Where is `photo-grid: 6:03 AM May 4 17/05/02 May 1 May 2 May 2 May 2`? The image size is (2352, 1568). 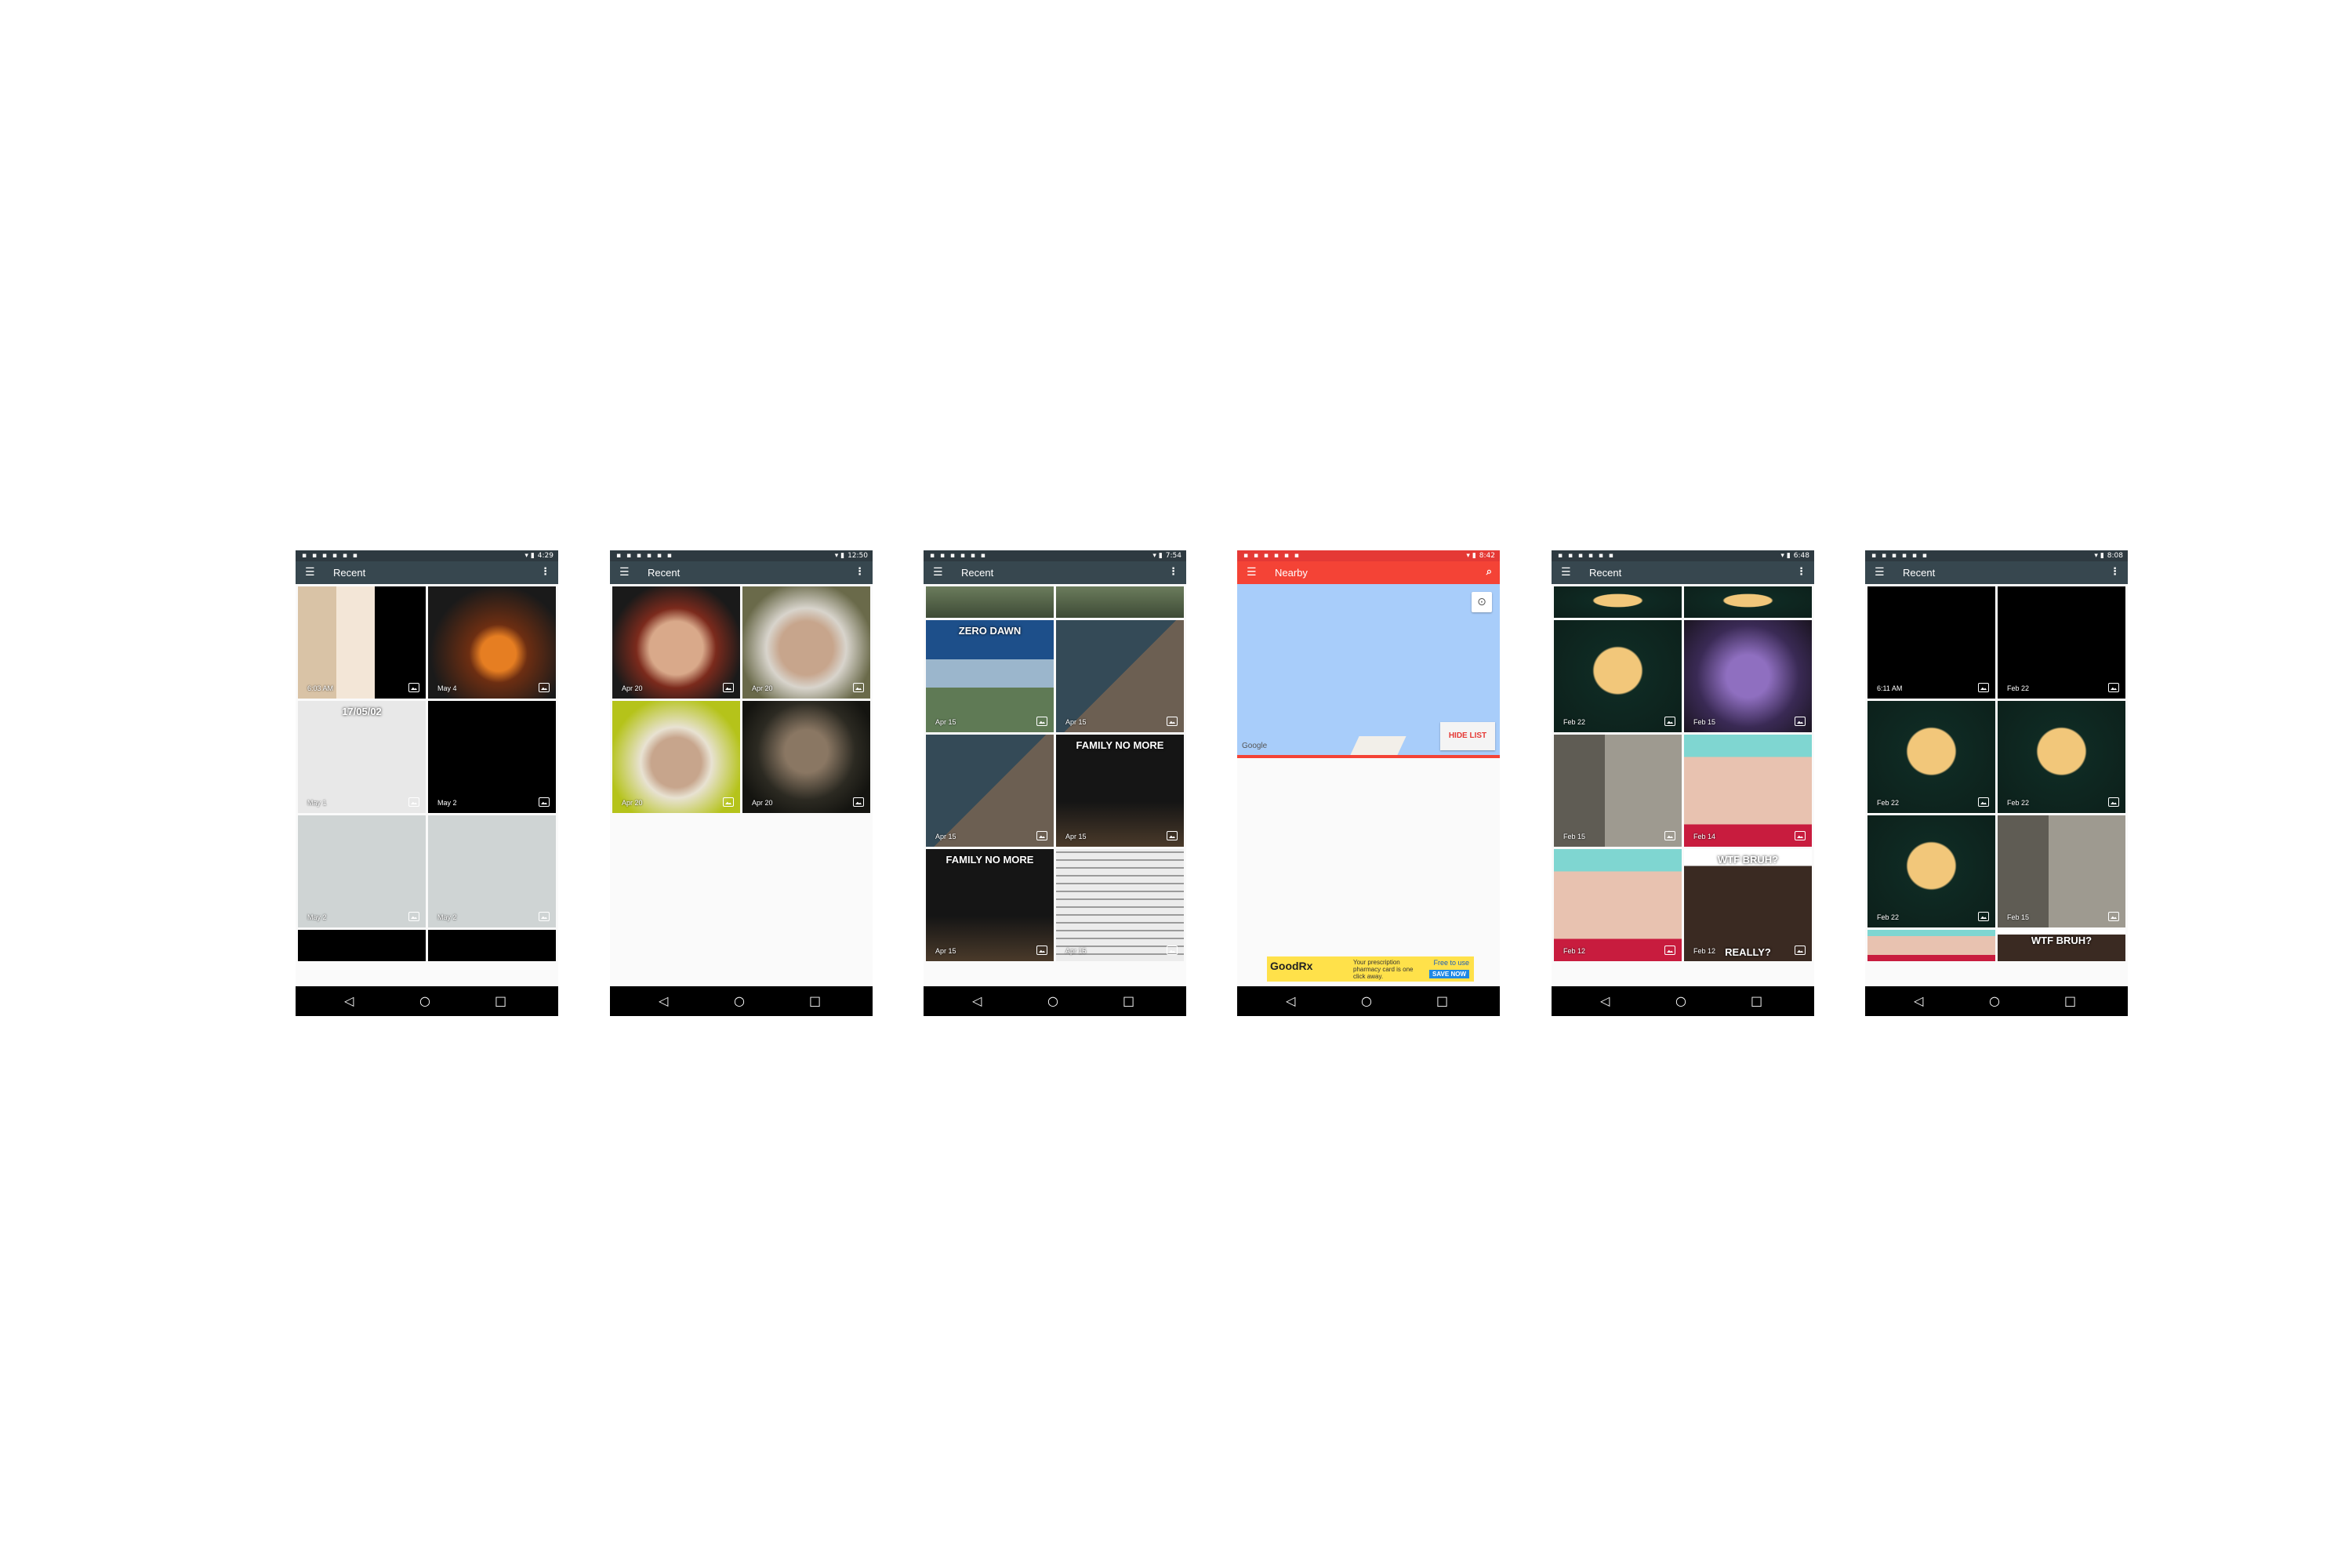 photo-grid: 6:03 AM May 4 17/05/02 May 1 May 2 May 2 May 2 is located at coordinates (427, 785).